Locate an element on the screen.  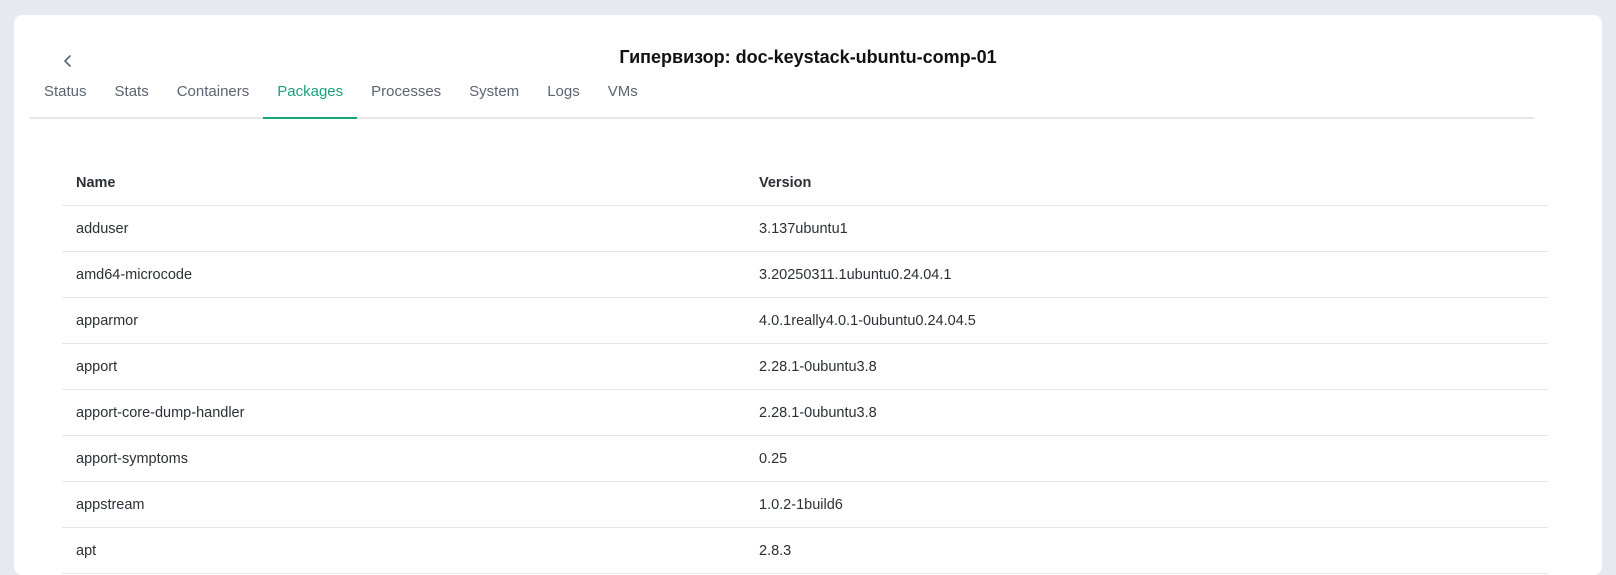
package-name: apport-symptoms is located at coordinates (132, 458).